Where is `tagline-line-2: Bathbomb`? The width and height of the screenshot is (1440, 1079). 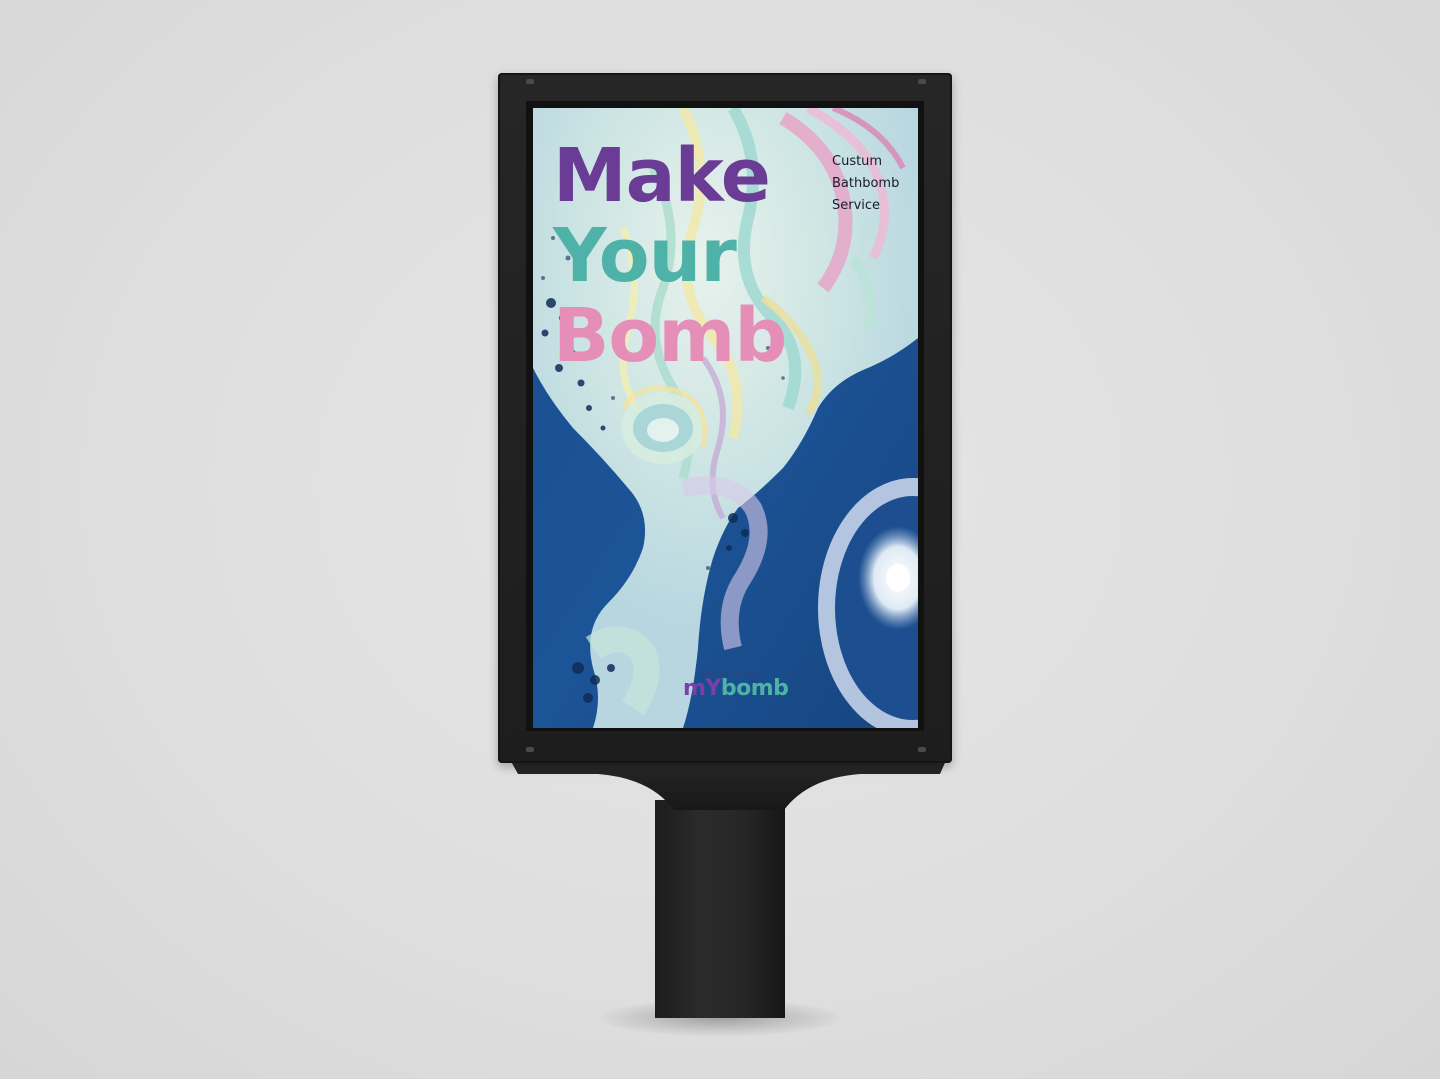 tagline-line-2: Bathbomb is located at coordinates (866, 183).